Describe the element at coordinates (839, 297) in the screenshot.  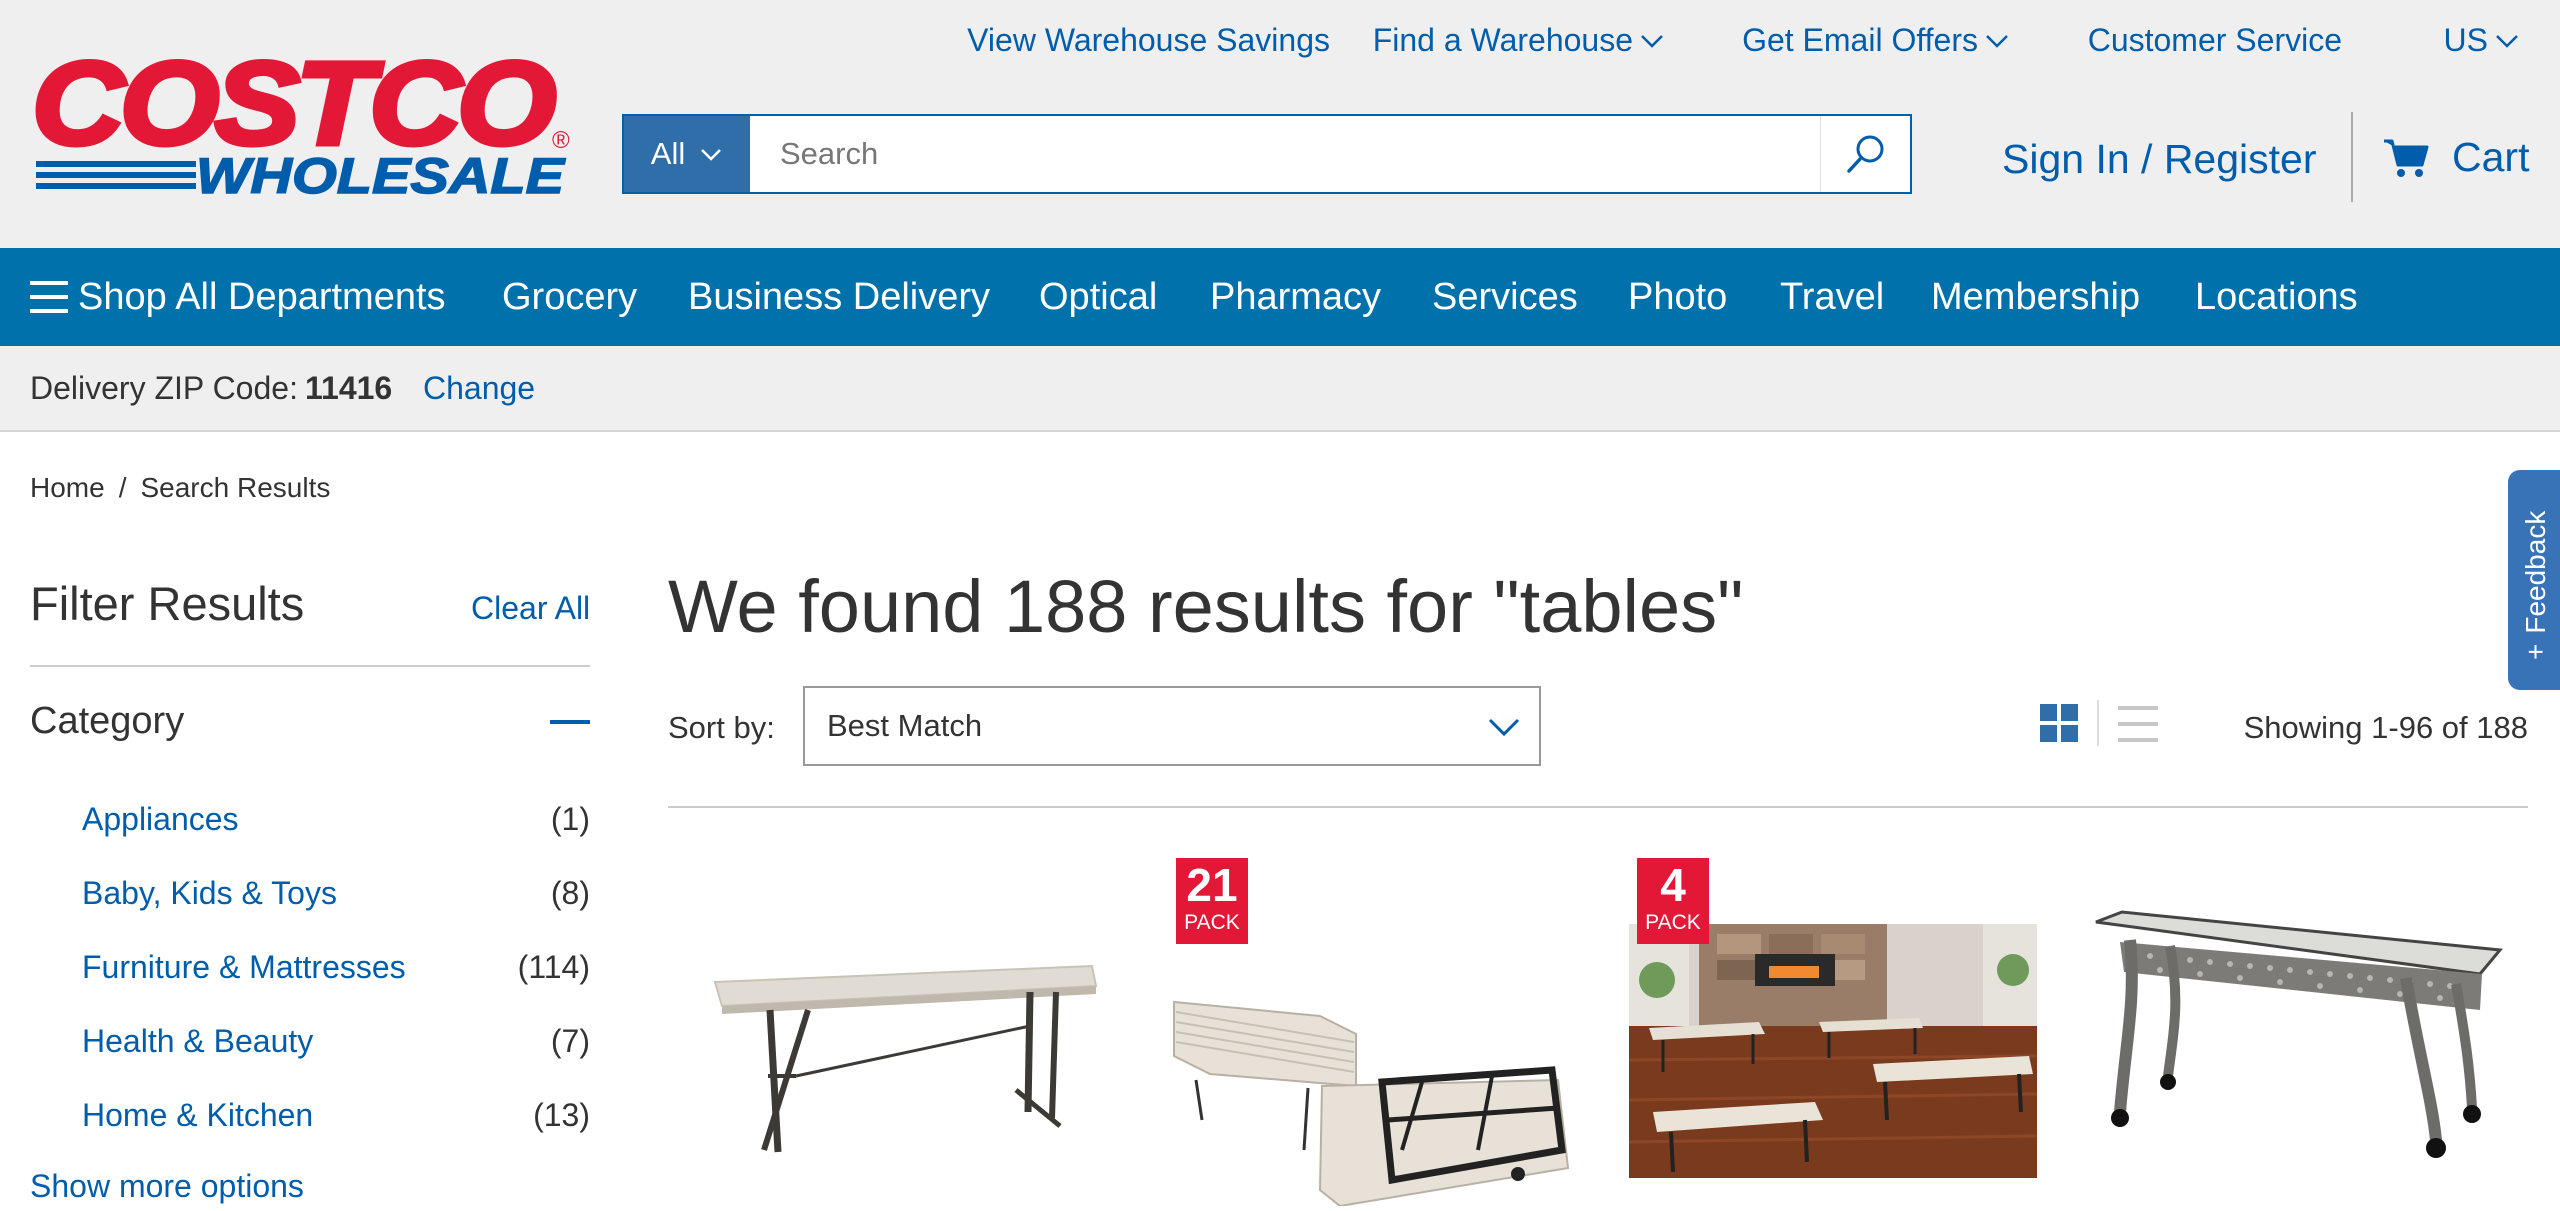
I see `nav-business-delivery: Business Delivery` at that location.